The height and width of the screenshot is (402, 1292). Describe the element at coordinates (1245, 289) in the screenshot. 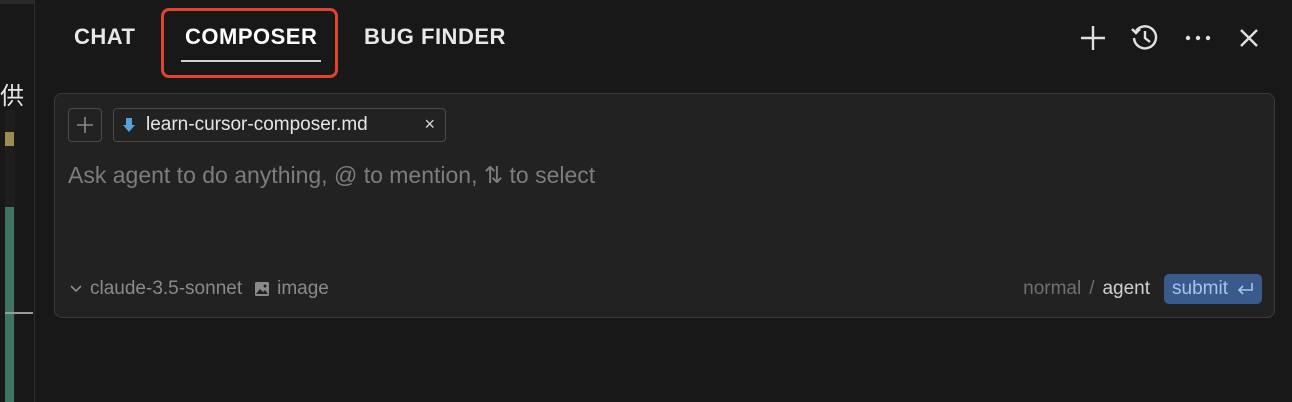

I see `enter-key-icon` at that location.